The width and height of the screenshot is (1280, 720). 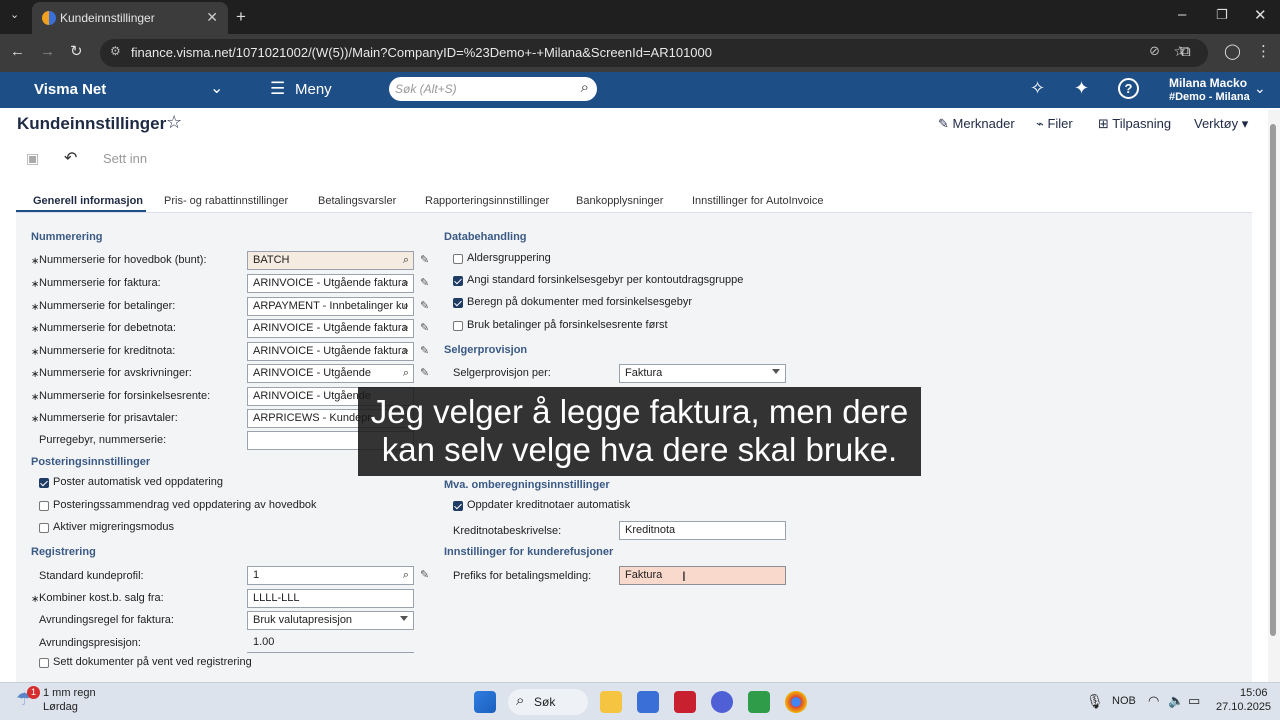 I want to click on sparkle-icon: ✧, so click(x=1037, y=88).